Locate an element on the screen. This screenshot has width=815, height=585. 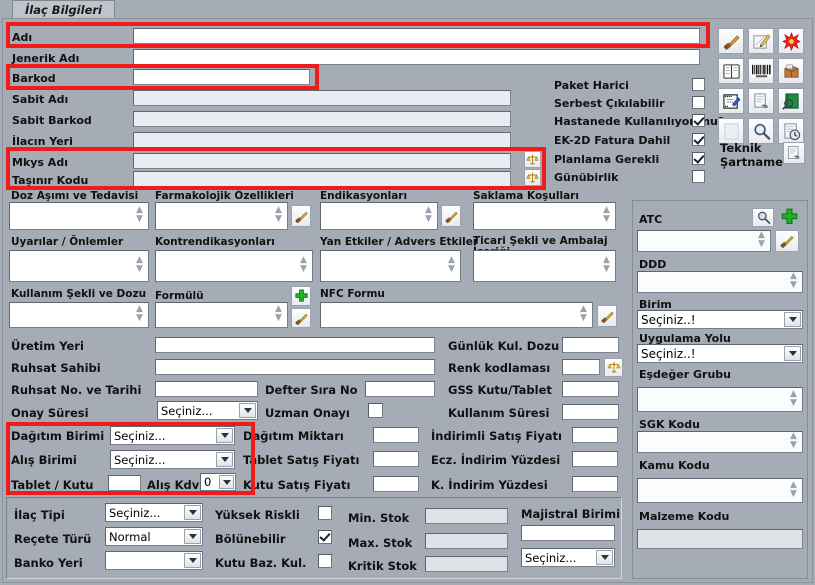
input-malzeme-kodu is located at coordinates (720, 539).